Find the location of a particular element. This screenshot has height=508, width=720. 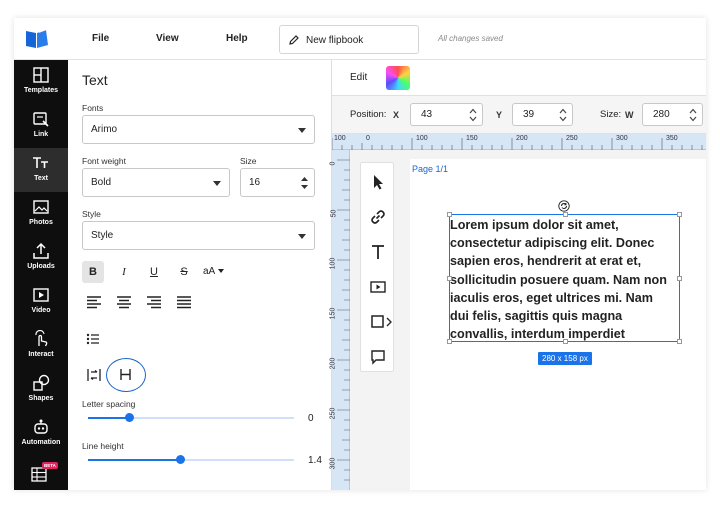

color-picker-button is located at coordinates (398, 78).